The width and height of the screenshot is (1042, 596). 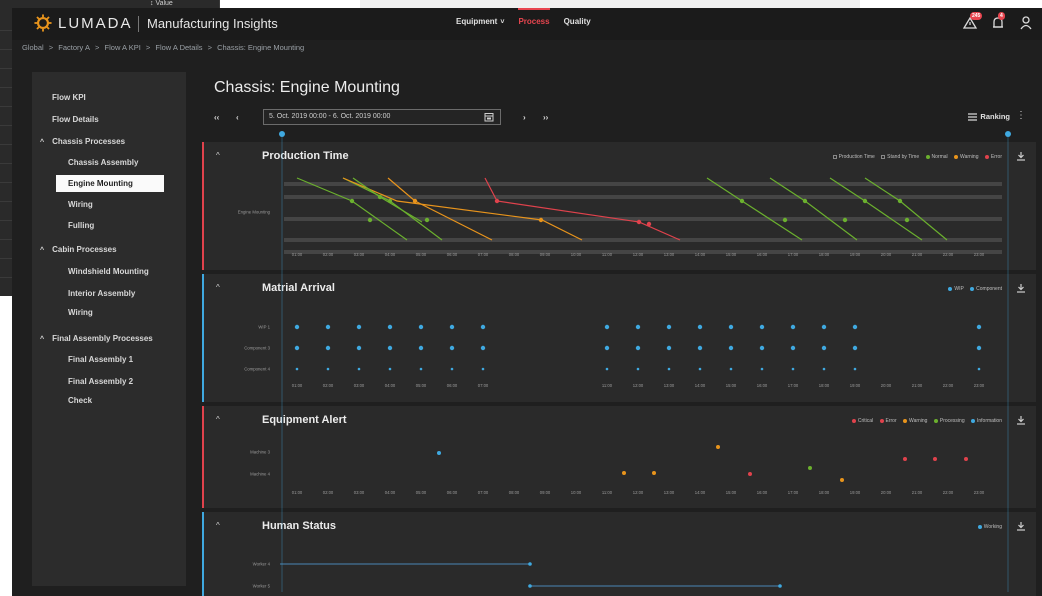 I want to click on time-tick-label: 16:00, so click(x=762, y=492).